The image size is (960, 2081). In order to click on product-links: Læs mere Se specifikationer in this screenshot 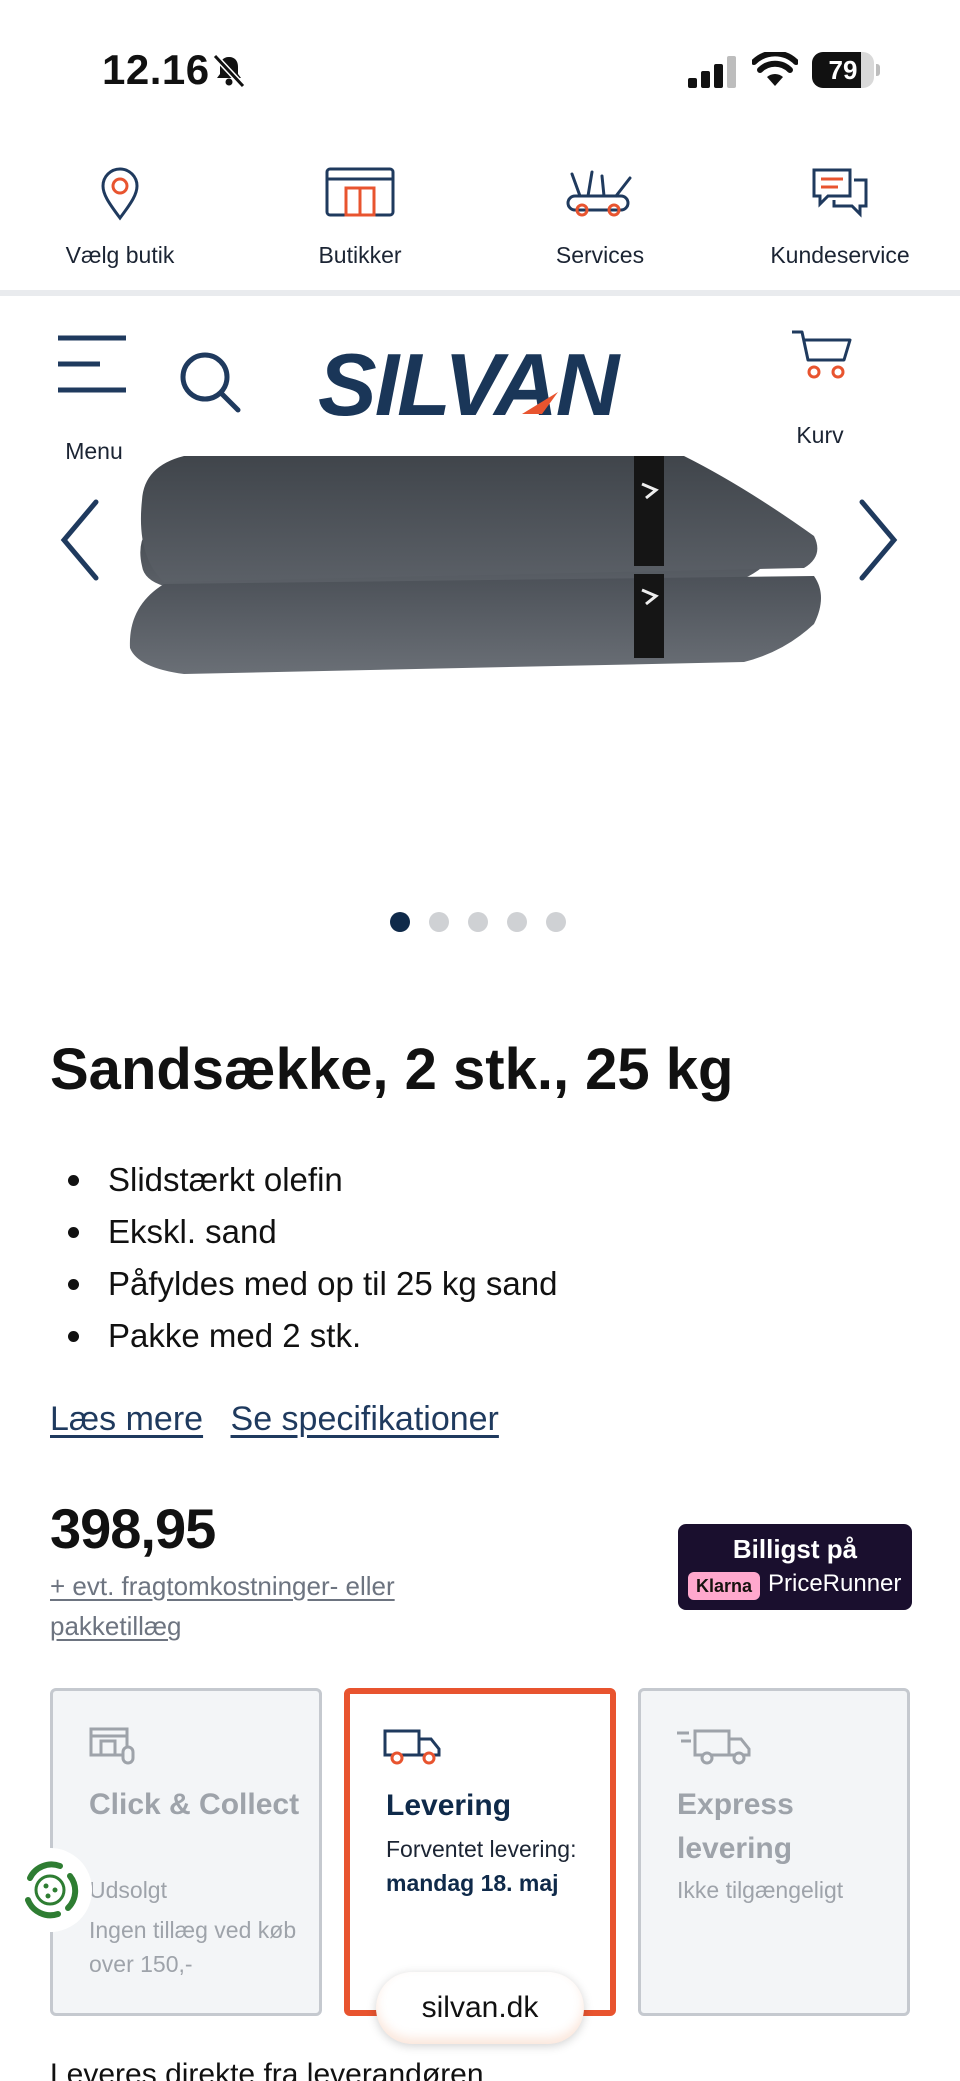, I will do `click(283, 1419)`.